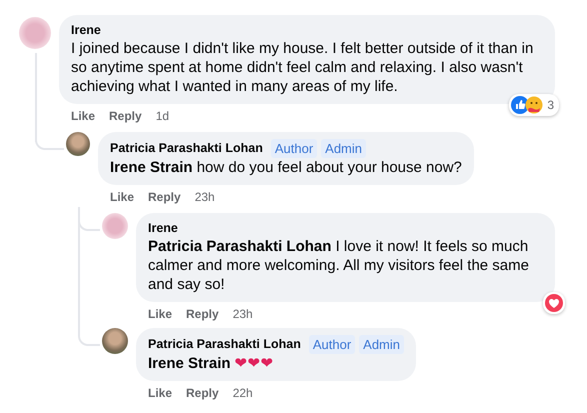 The height and width of the screenshot is (413, 587). Describe the element at coordinates (302, 67) in the screenshot. I see `comment-text: I joined because I didn't like my house. I felt better outside of it than in so anytime spent at home didn't feel calm and relaxing. I also wasn't achieving what I wanted in many areas of my life.` at that location.